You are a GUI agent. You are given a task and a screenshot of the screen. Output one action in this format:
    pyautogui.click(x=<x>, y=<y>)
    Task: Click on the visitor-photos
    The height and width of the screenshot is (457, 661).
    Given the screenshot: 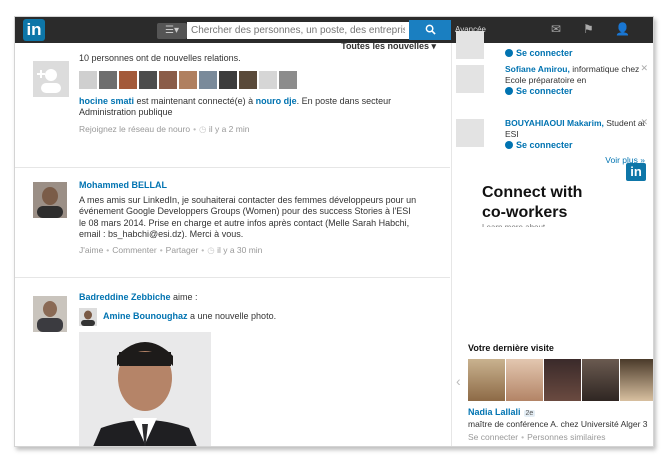 What is the action you would take?
    pyautogui.click(x=560, y=380)
    